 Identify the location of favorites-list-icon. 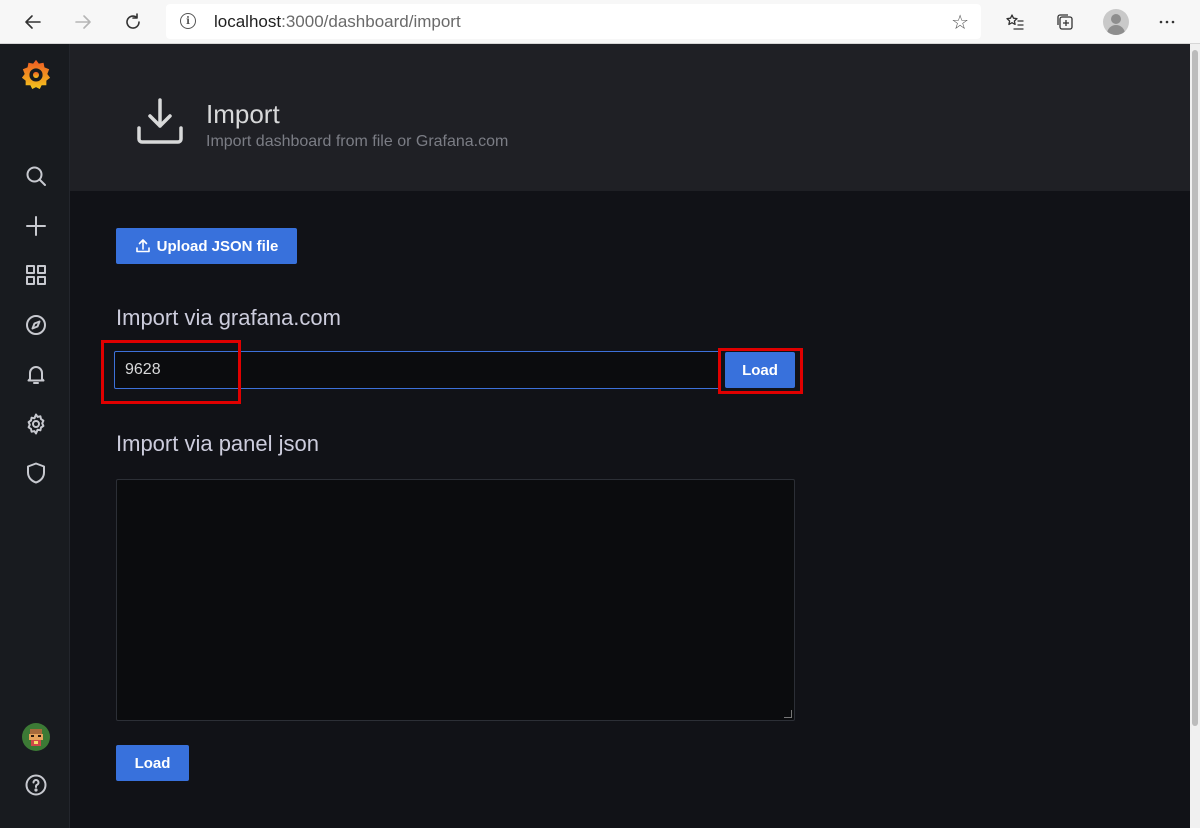
(1015, 22).